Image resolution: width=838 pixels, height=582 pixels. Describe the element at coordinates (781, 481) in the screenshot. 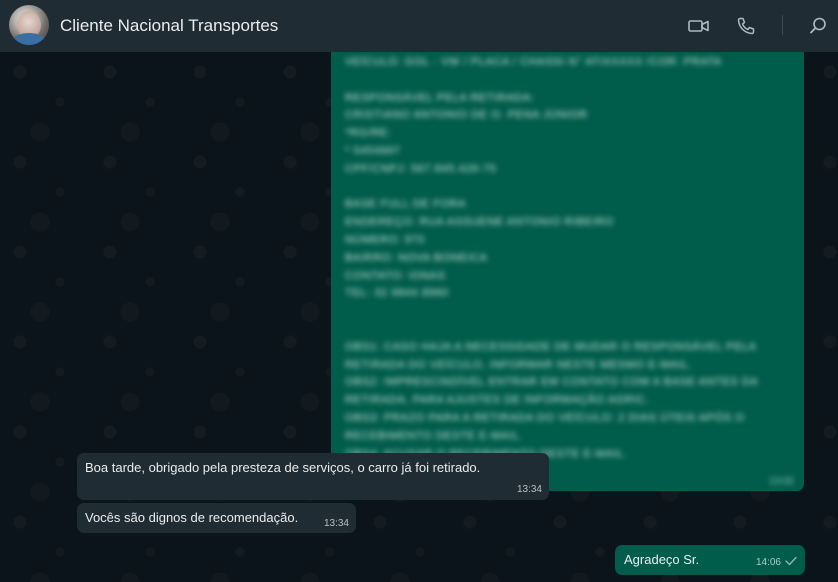

I see `blurred-message-time: 13:02` at that location.